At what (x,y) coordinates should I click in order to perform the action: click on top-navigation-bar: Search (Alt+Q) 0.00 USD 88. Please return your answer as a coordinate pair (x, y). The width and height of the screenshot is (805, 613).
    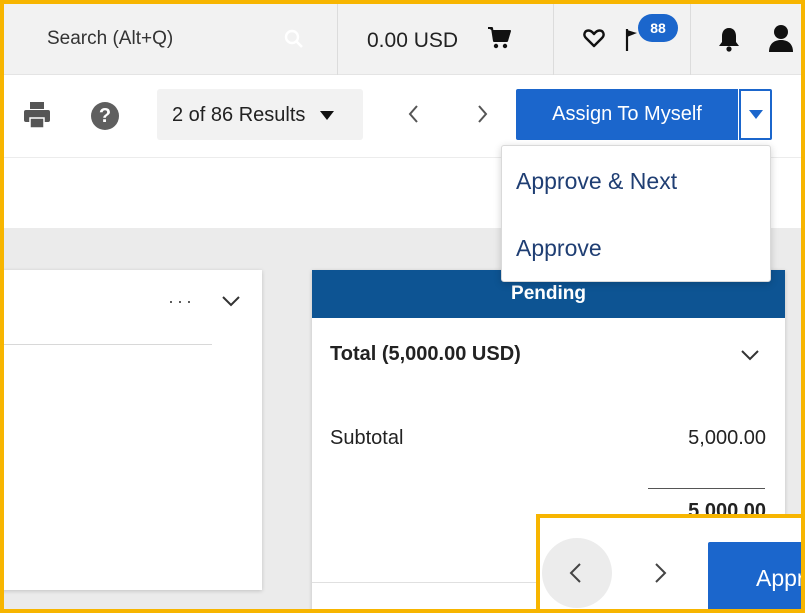
    Looking at the image, I should click on (402, 37).